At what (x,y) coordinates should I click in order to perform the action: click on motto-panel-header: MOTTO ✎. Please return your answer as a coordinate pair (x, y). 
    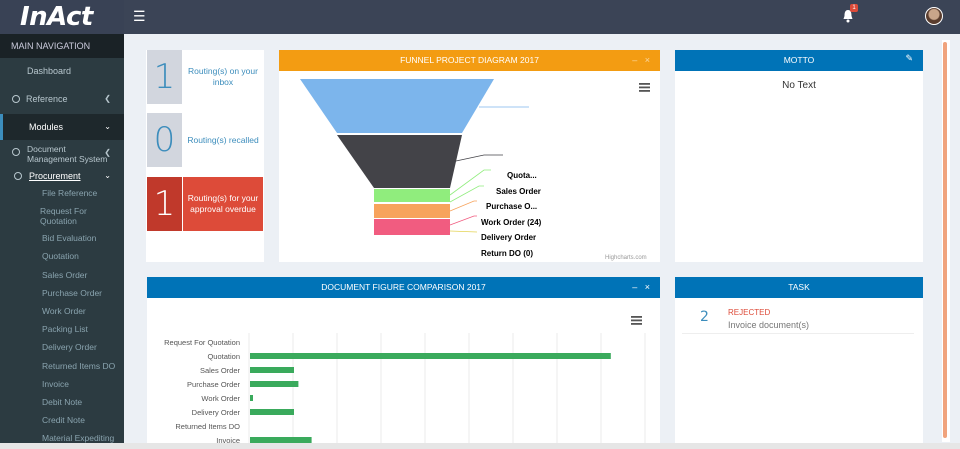
    Looking at the image, I should click on (799, 60).